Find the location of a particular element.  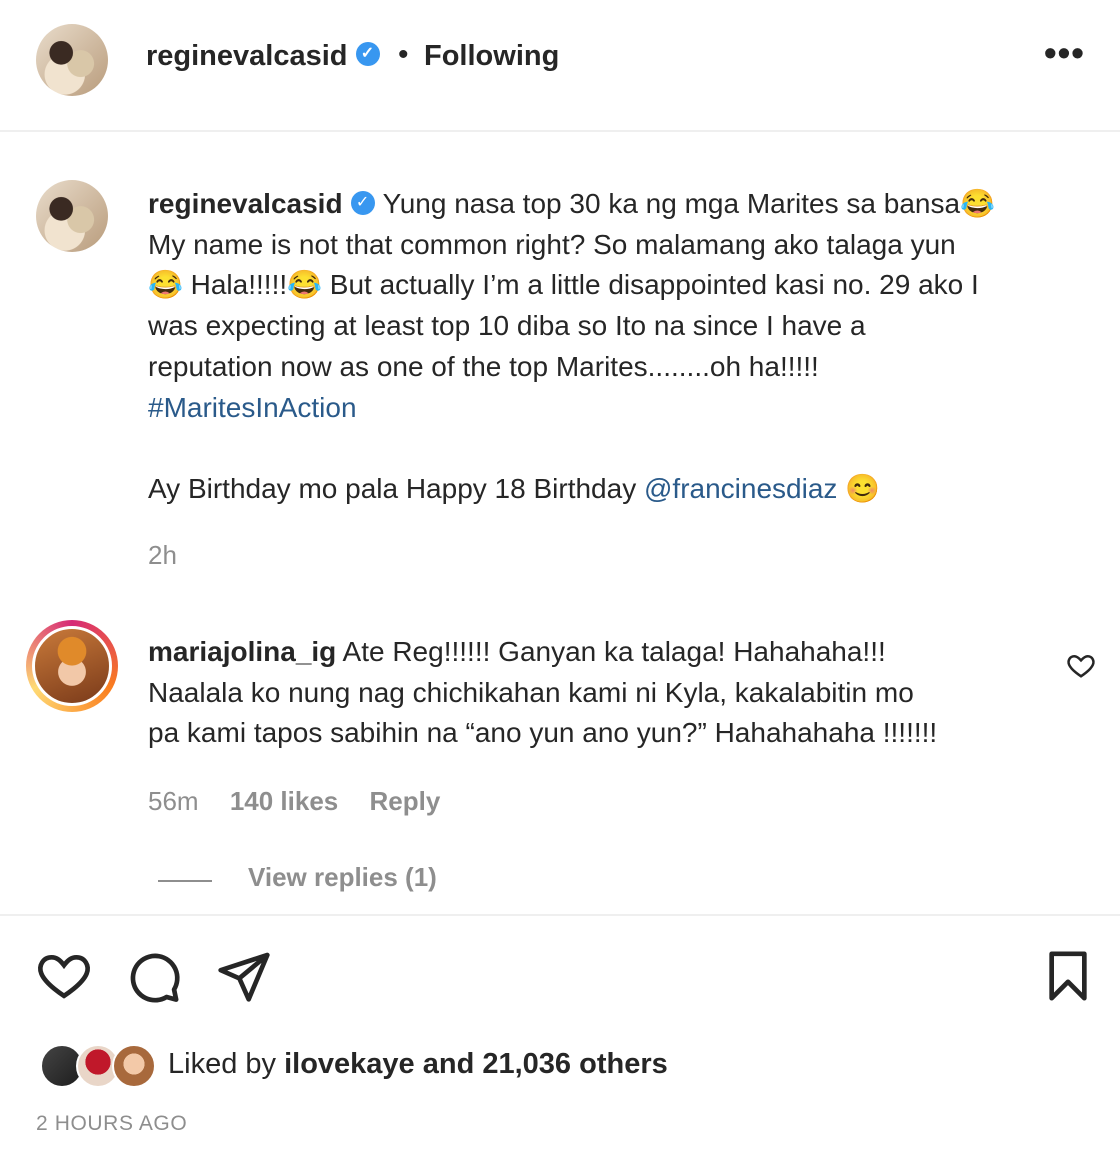

mention-link: @francinesdiaz is located at coordinates (740, 488).